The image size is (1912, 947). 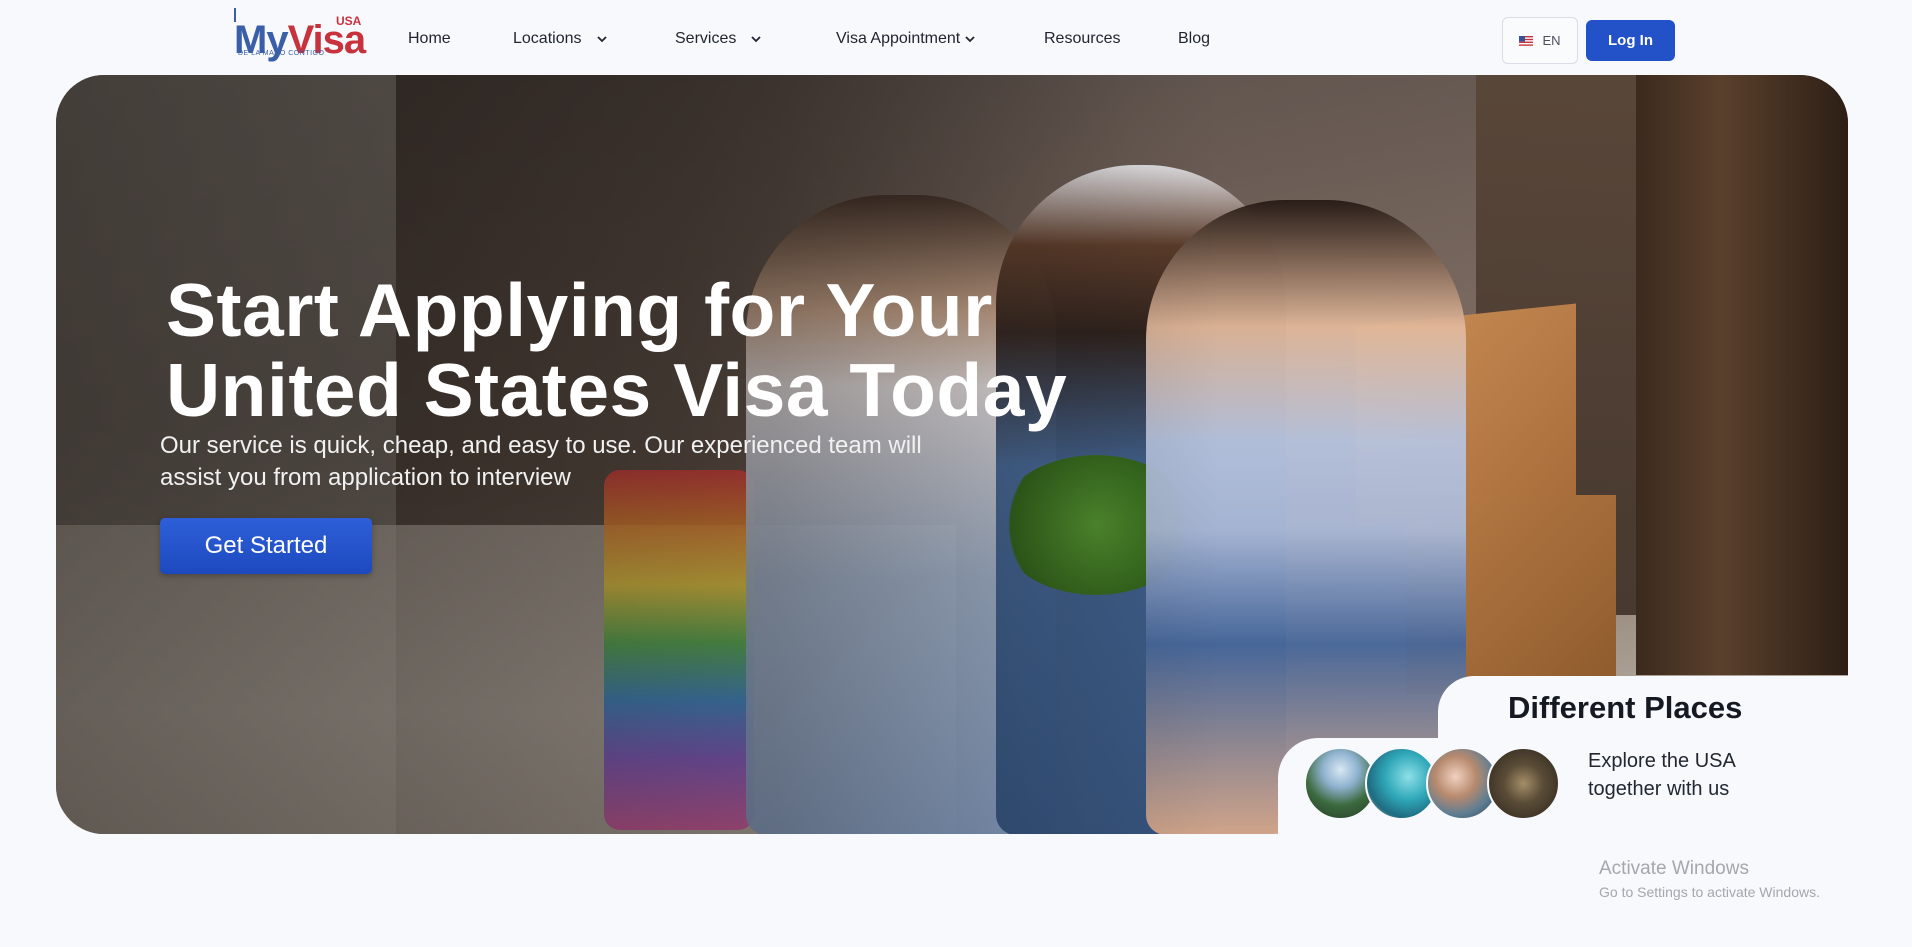 I want to click on login-button: Log In, so click(x=1630, y=40).